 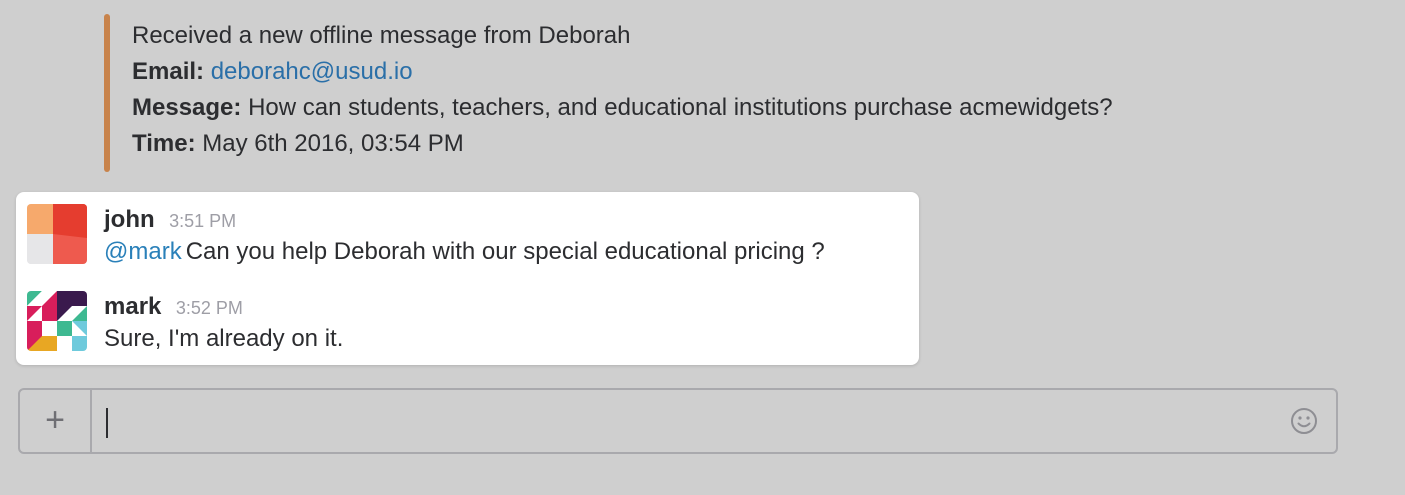 I want to click on message-input, so click(x=696, y=421).